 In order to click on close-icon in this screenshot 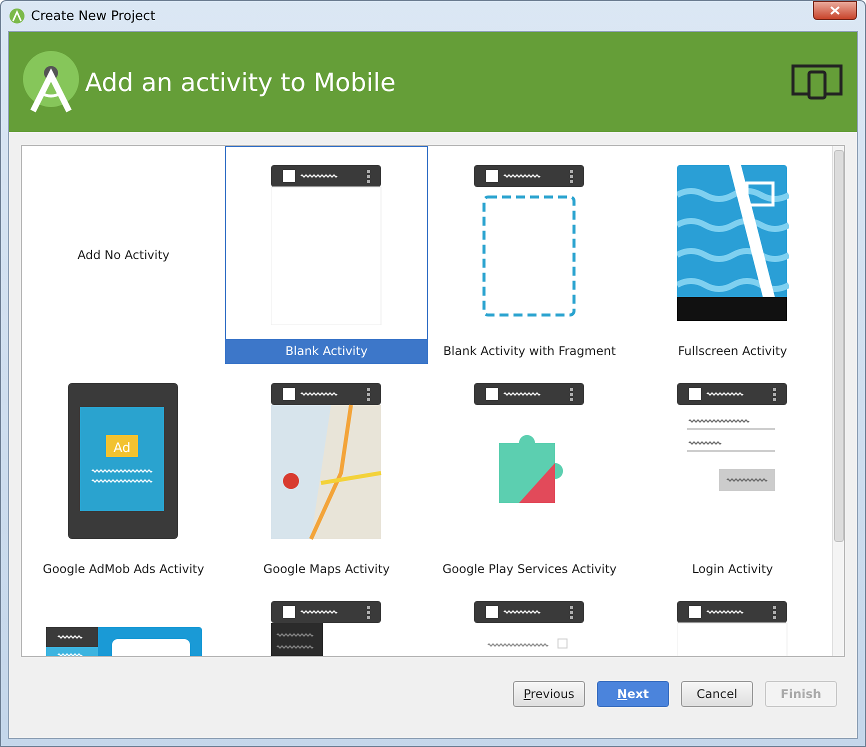, I will do `click(835, 10)`.